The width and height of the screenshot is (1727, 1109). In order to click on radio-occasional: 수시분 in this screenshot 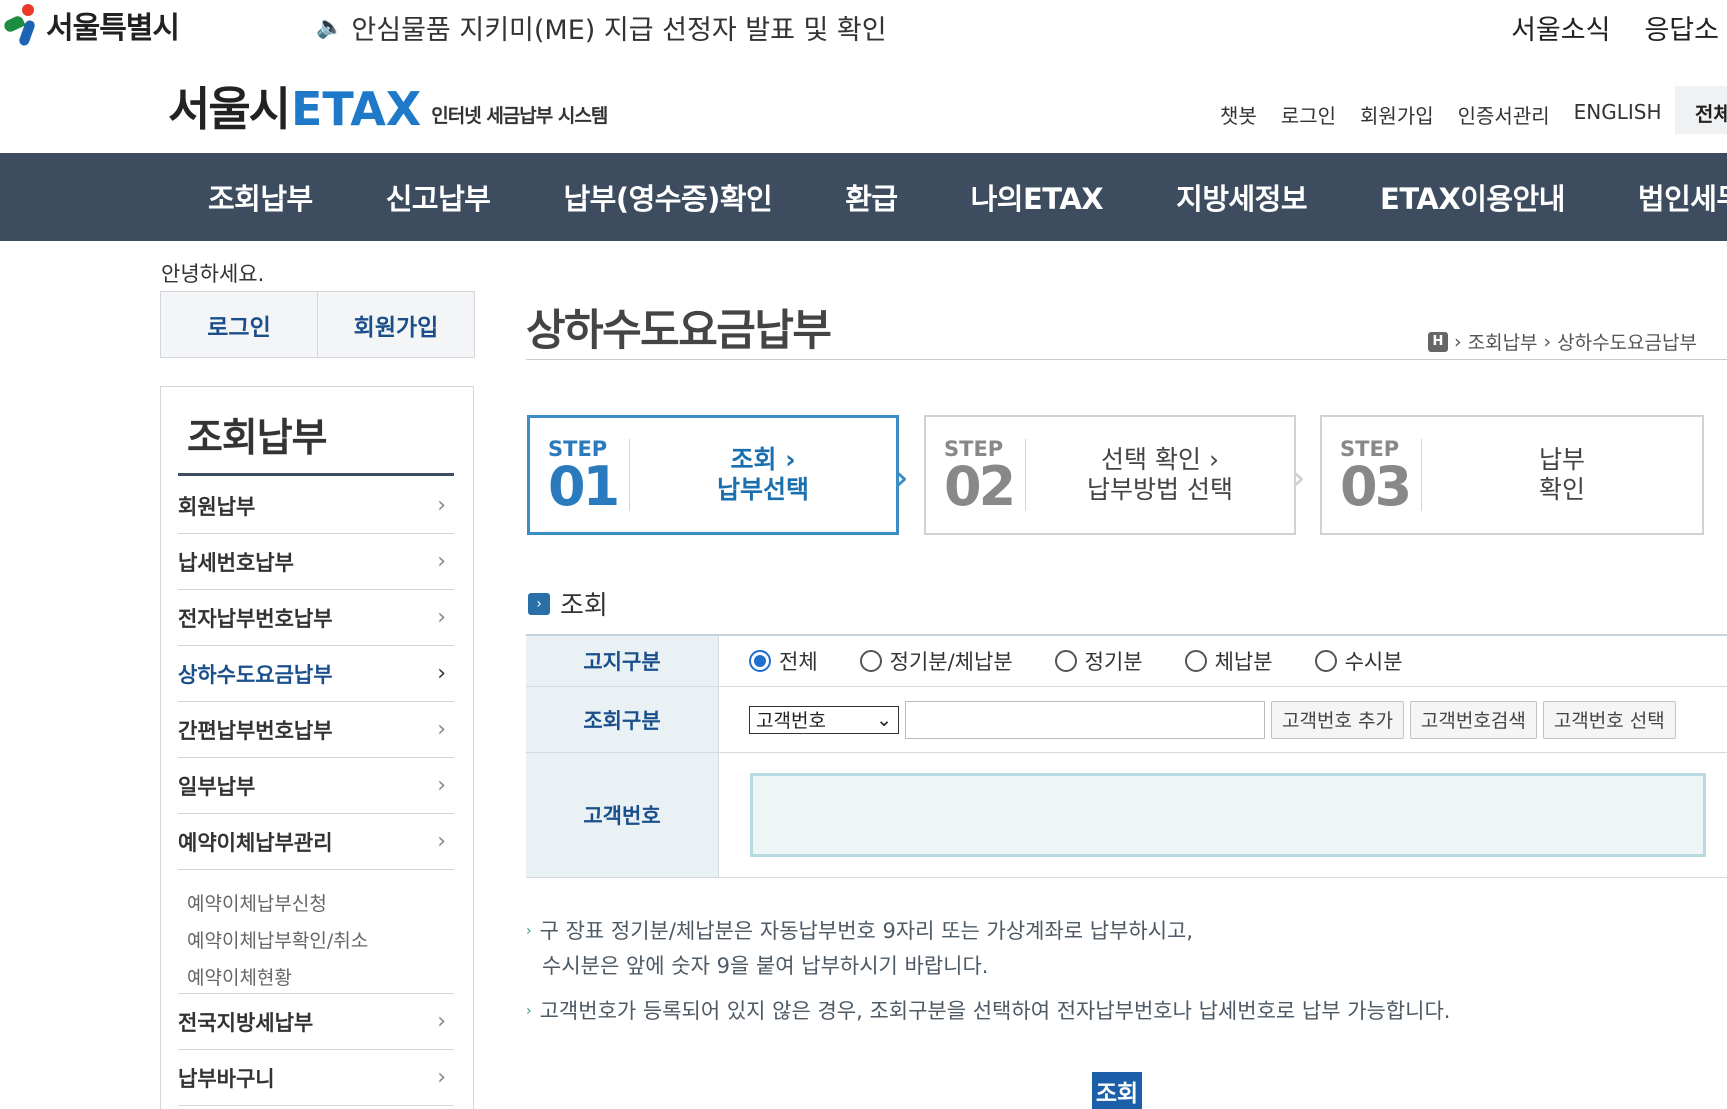, I will do `click(1358, 661)`.